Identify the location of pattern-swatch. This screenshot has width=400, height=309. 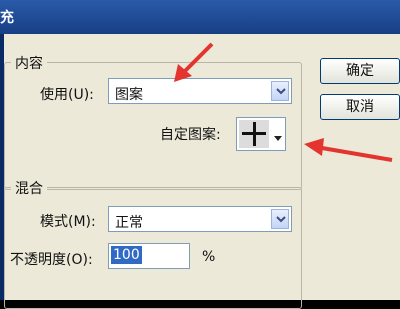
(254, 134).